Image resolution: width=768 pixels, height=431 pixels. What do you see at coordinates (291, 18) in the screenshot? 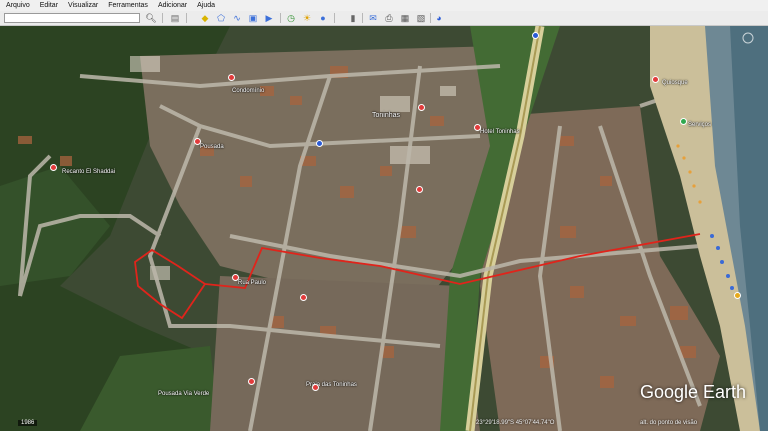
I see `history-icon: ◷` at bounding box center [291, 18].